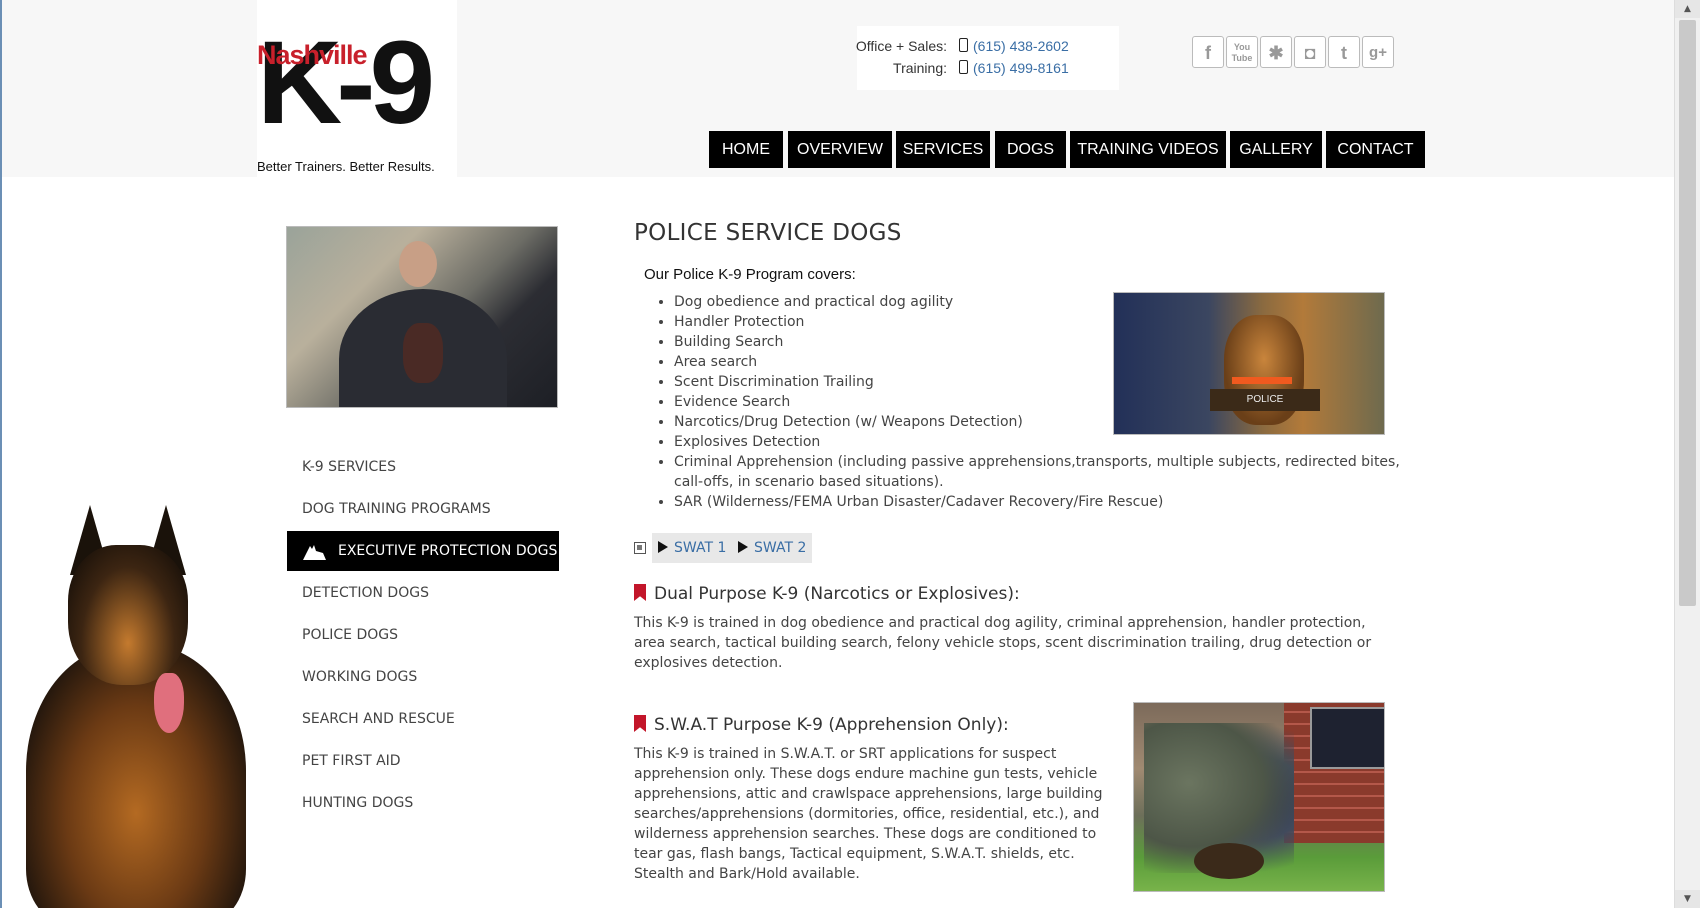 The height and width of the screenshot is (908, 1700). I want to click on sidebar-item-detection-dogs: DETECTION DOGS, so click(423, 593).